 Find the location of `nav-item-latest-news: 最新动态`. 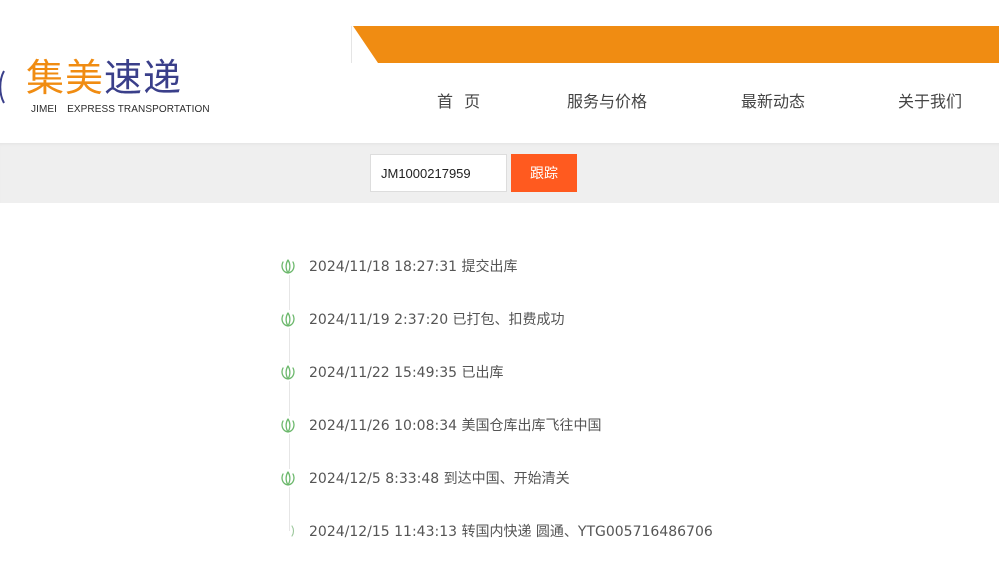

nav-item-latest-news: 最新动态 is located at coordinates (773, 102).